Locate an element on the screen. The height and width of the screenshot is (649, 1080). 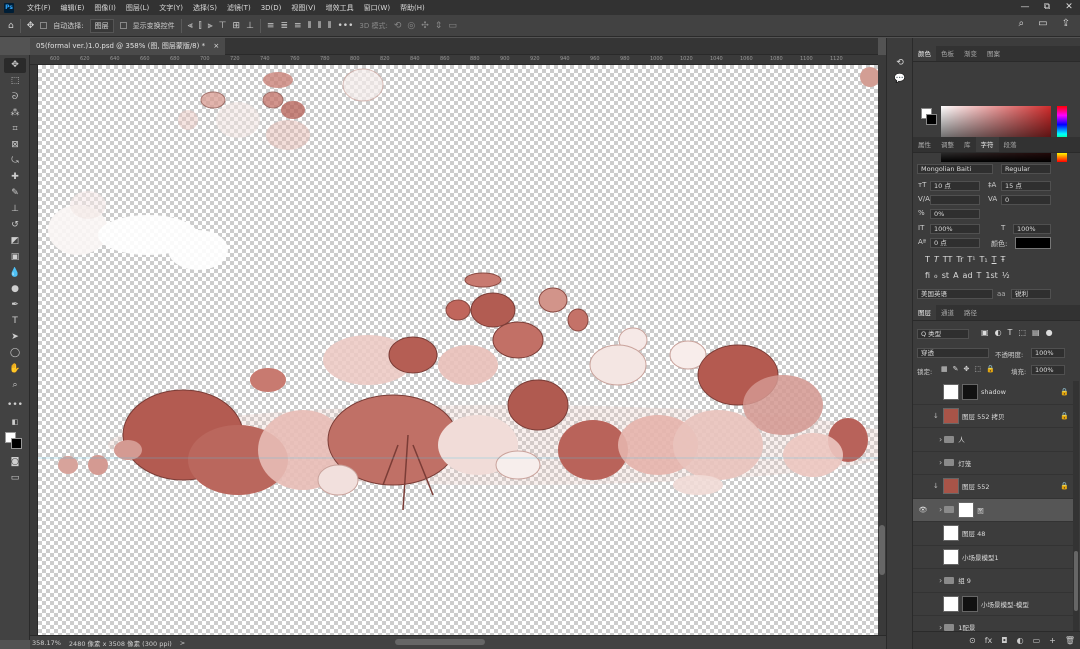
filter-shape-icon: ⬚ is located at coordinates (1022, 332).